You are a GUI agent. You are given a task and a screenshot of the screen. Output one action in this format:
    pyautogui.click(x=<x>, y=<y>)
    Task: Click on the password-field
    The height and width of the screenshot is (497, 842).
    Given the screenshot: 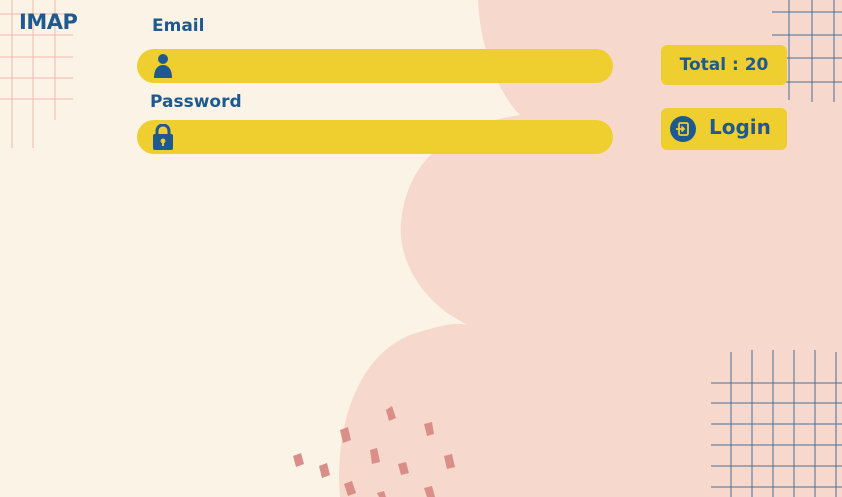 What is the action you would take?
    pyautogui.click(x=375, y=138)
    